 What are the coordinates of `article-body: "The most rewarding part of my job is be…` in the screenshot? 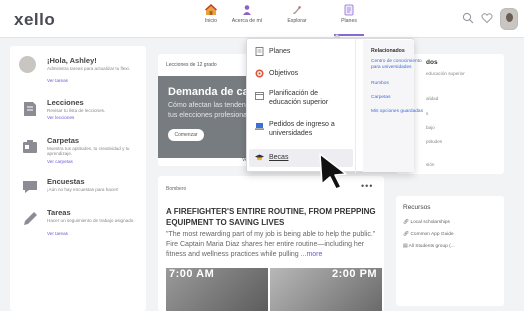 It's located at (273, 245).